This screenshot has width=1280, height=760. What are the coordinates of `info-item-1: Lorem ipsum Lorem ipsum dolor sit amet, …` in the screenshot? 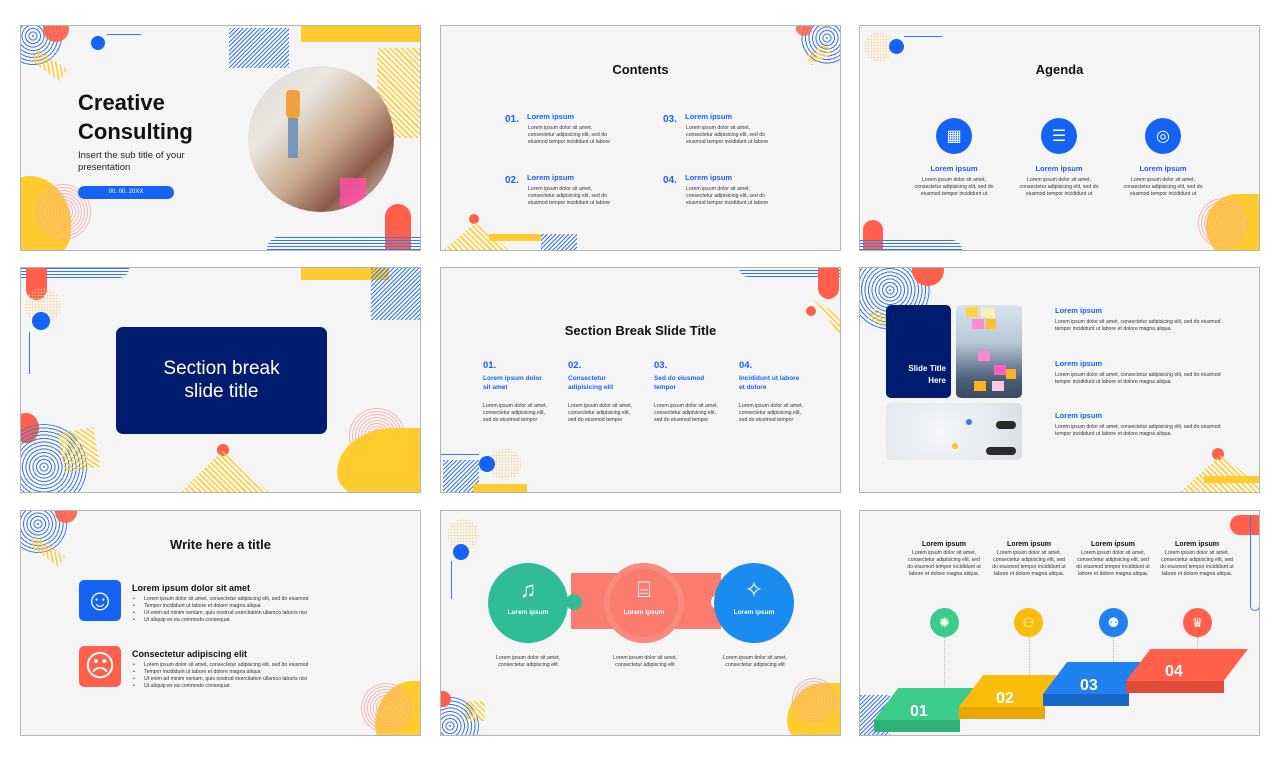 It's located at (1145, 319).